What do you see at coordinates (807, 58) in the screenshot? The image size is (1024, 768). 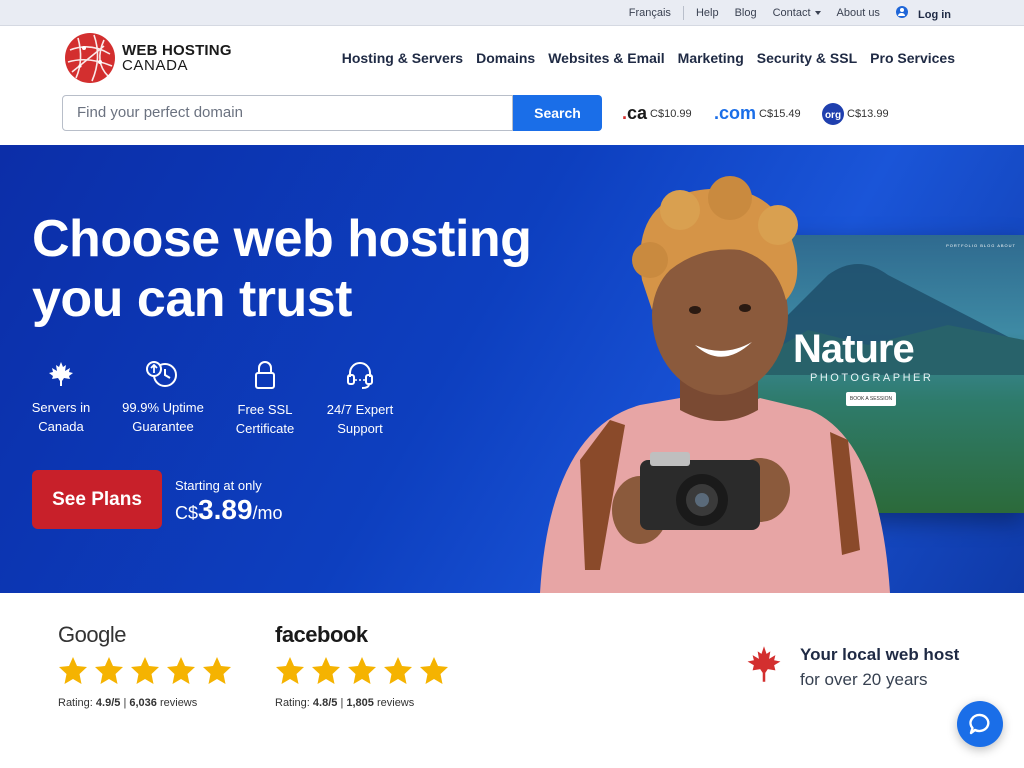 I see `nav-security-ssl: Security & SSL` at bounding box center [807, 58].